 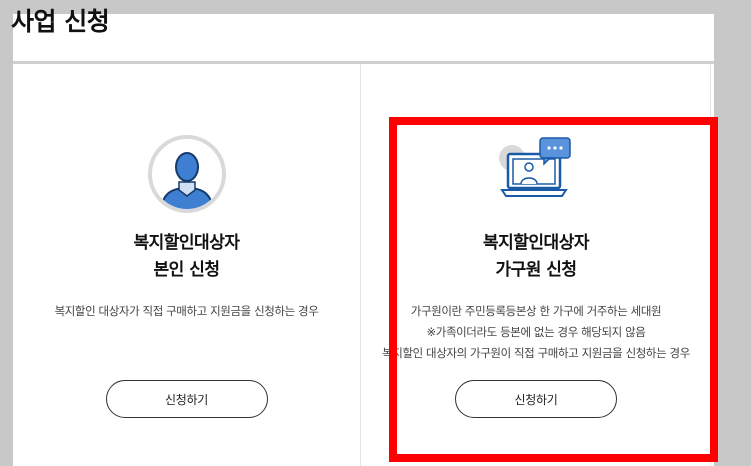 What do you see at coordinates (186, 399) in the screenshot?
I see `apply-self-button: 신청하기` at bounding box center [186, 399].